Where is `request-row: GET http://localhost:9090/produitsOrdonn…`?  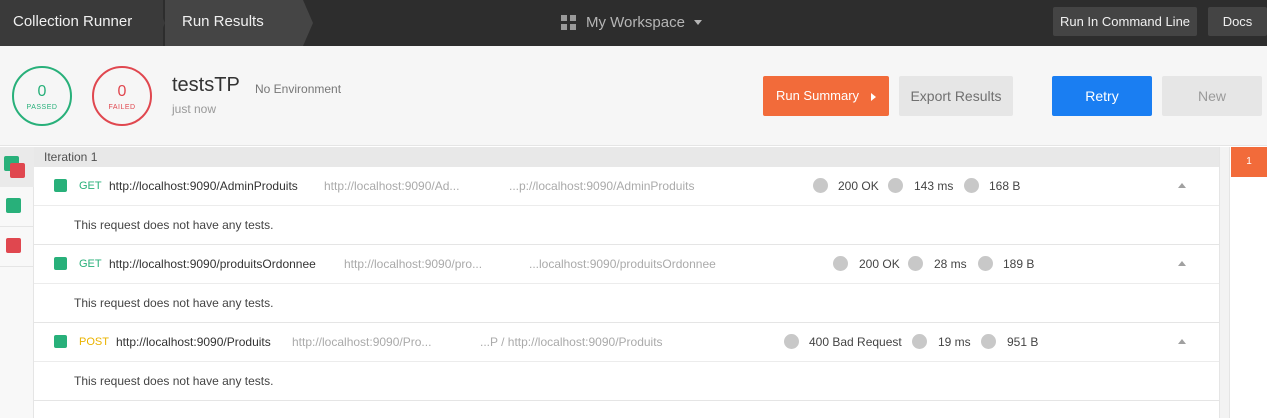
request-row: GET http://localhost:9090/produitsOrdonn… is located at coordinates (626, 264).